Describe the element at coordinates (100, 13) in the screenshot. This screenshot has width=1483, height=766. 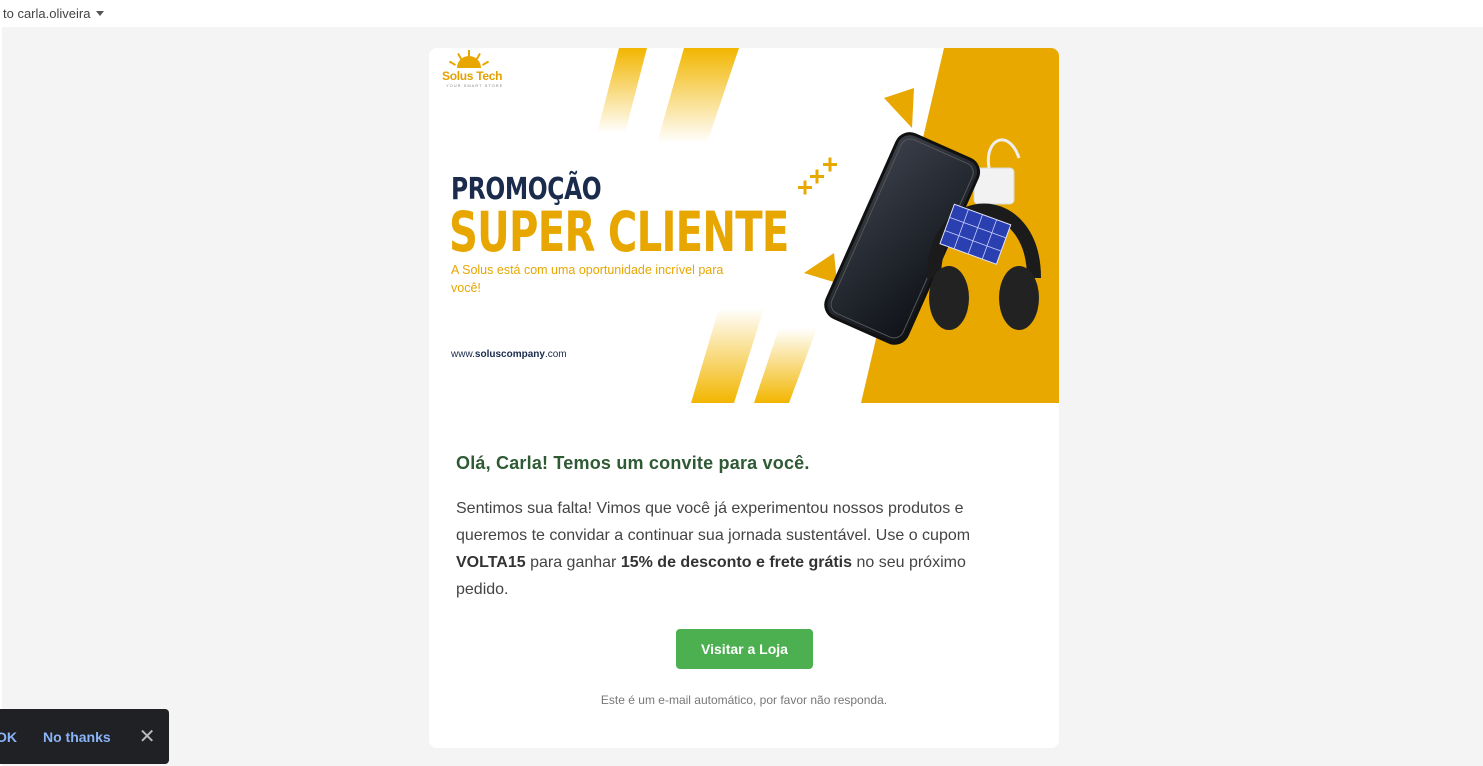
I see `recipient-dropdown-icon` at that location.